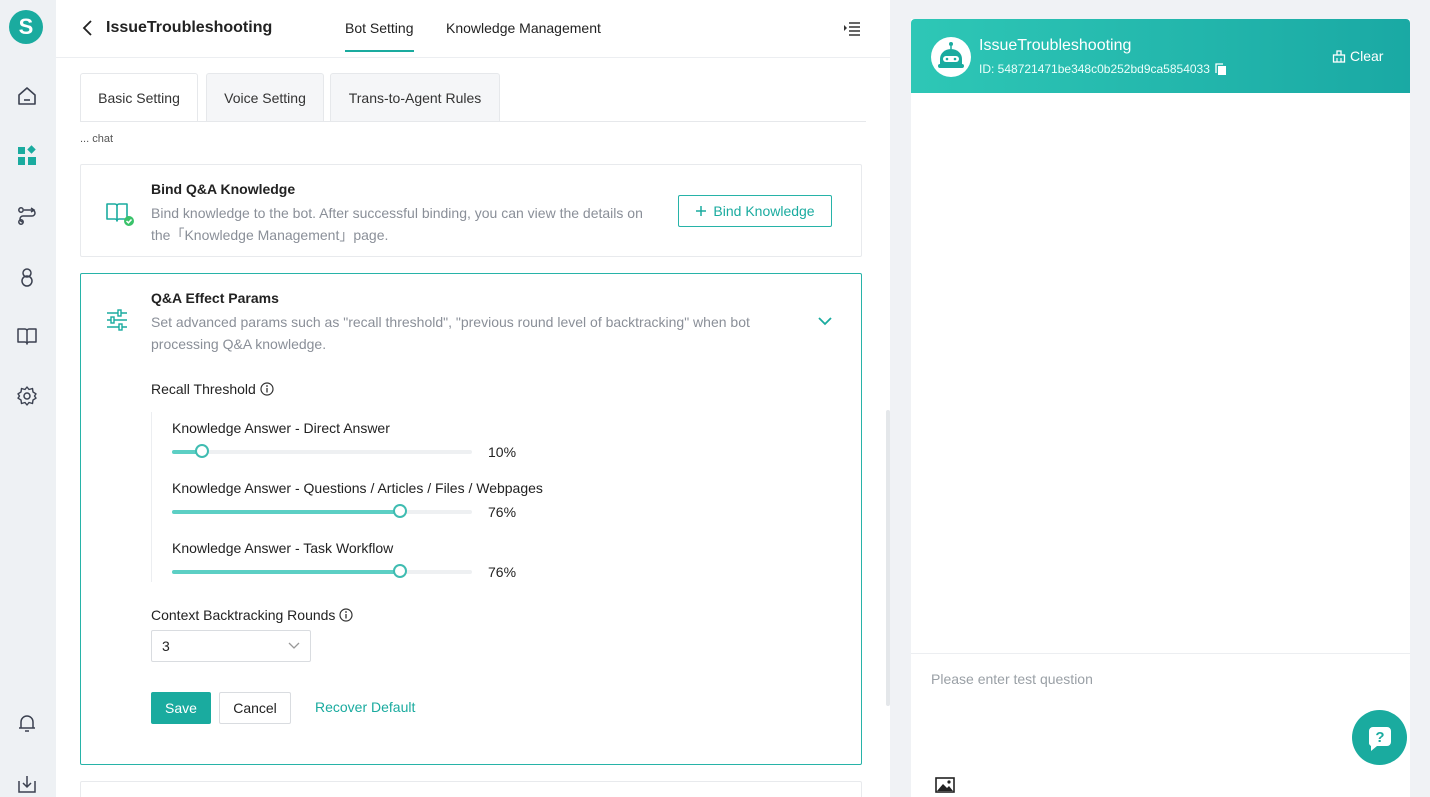 The image size is (1430, 797). I want to click on help-label: ?, so click(1379, 737).